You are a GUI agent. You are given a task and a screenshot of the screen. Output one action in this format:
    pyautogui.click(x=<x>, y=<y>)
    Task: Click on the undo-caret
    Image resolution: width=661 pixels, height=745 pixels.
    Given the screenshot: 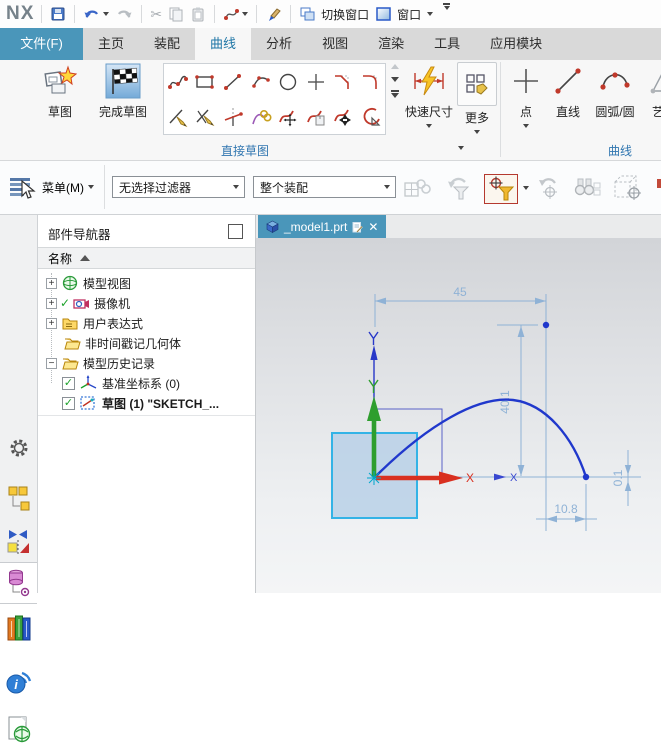 What is the action you would take?
    pyautogui.click(x=106, y=14)
    